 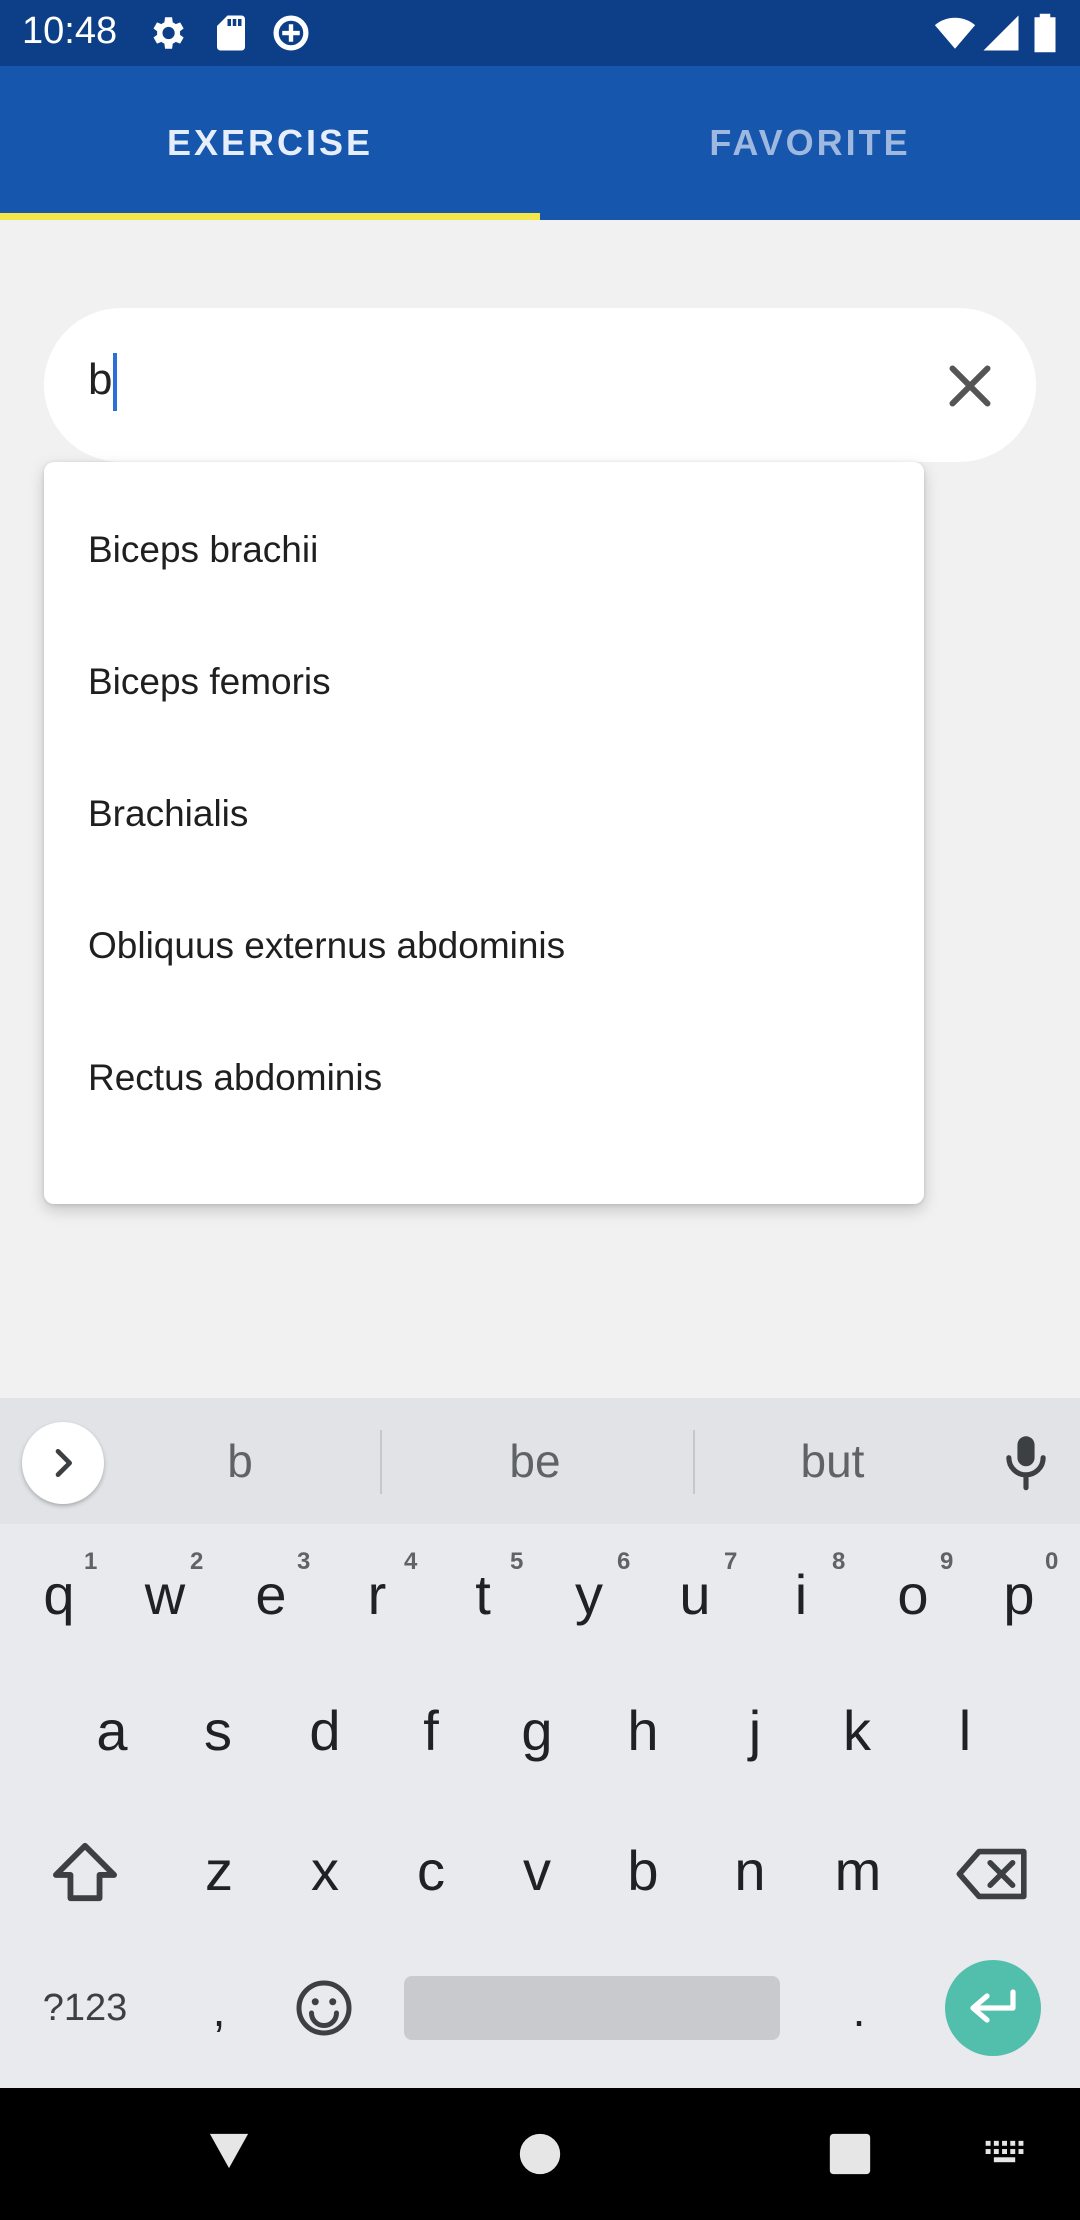 I want to click on key-t: t, so click(x=483, y=1594).